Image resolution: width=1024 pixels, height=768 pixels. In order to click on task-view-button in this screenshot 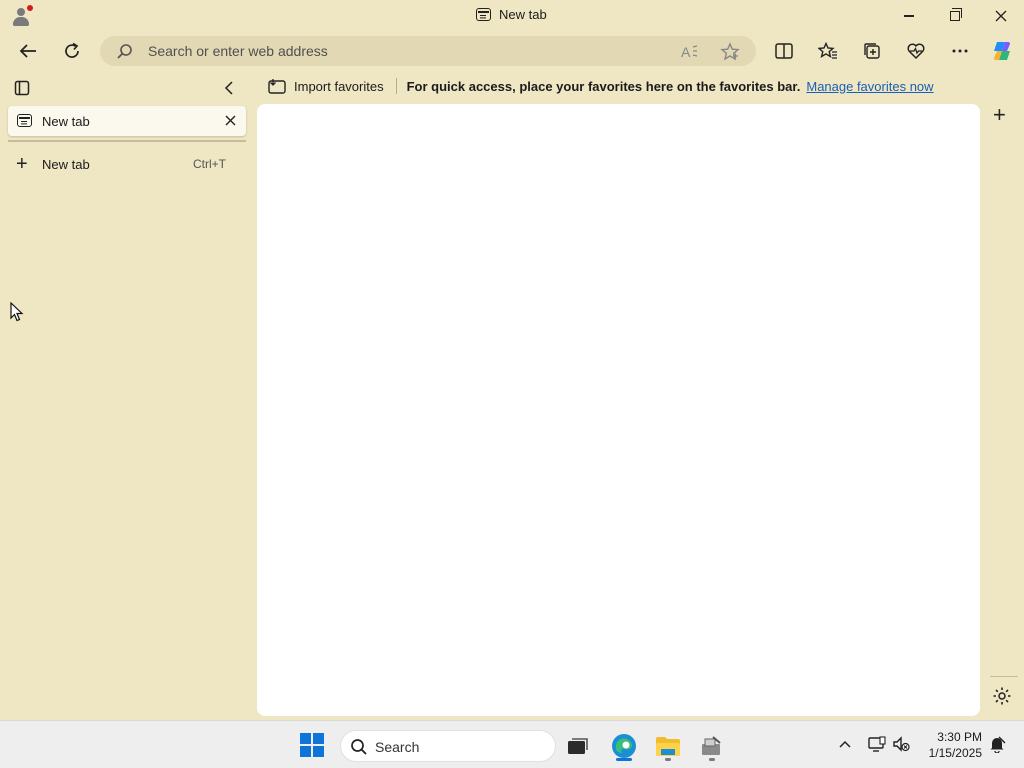, I will do `click(578, 746)`.